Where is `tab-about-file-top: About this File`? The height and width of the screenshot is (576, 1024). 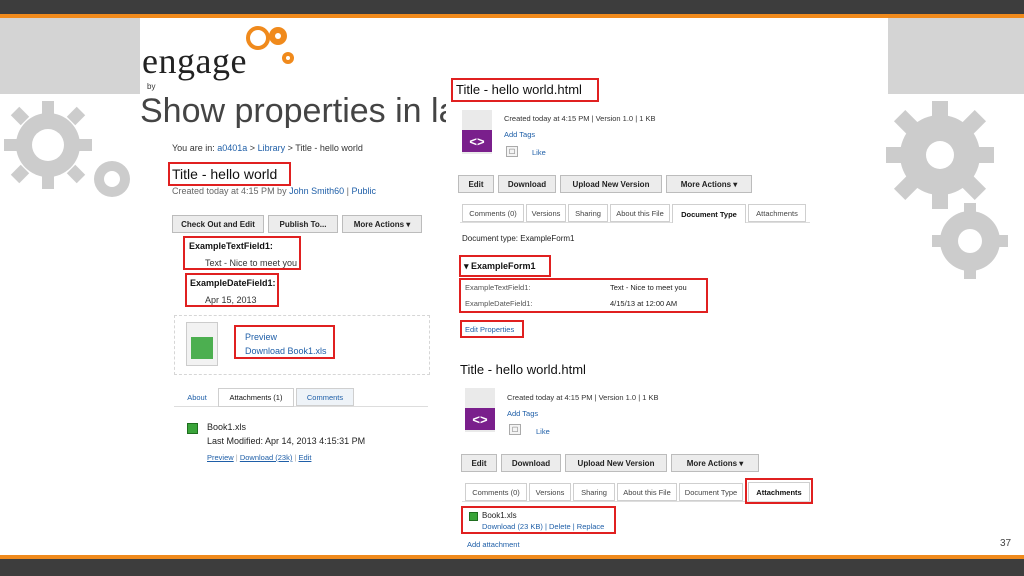 tab-about-file-top: About this File is located at coordinates (640, 213).